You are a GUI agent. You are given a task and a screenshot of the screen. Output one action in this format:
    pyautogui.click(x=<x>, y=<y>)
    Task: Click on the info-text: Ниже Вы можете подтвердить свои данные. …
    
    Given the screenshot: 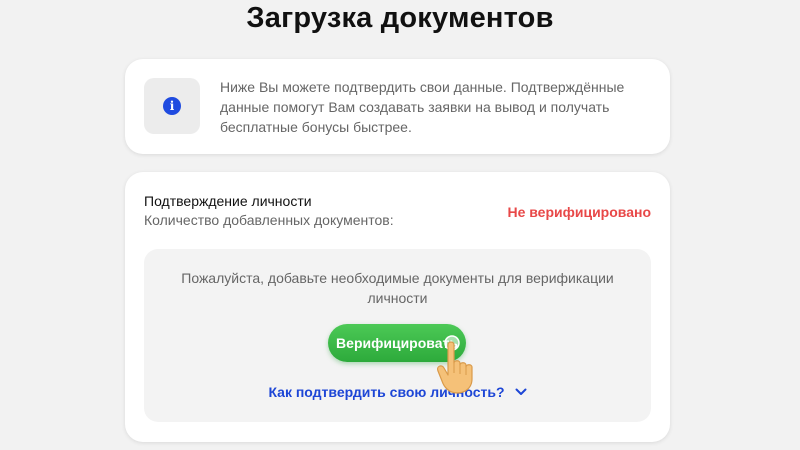 What is the action you would take?
    pyautogui.click(x=422, y=107)
    